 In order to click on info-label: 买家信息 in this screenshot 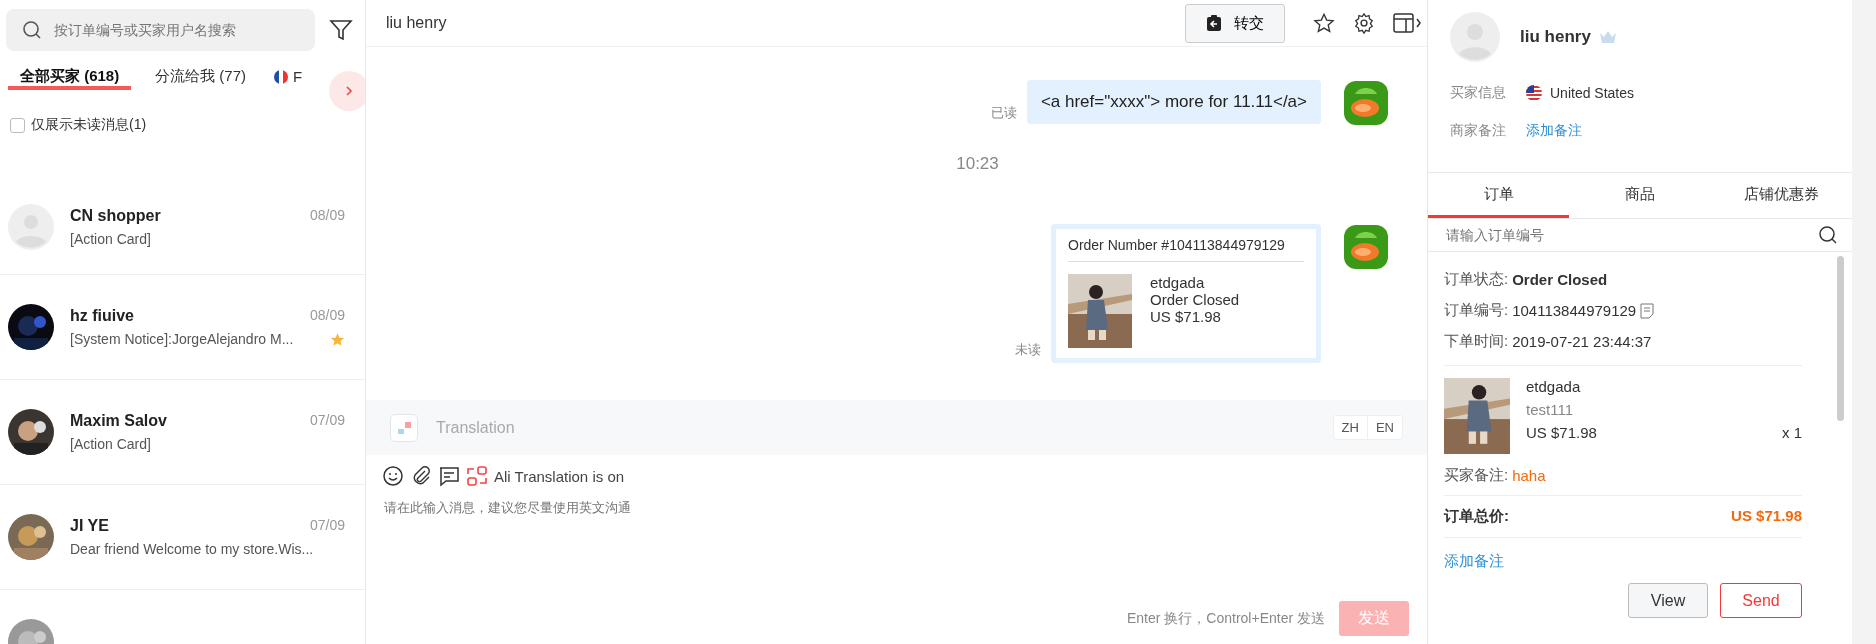, I will do `click(1478, 93)`.